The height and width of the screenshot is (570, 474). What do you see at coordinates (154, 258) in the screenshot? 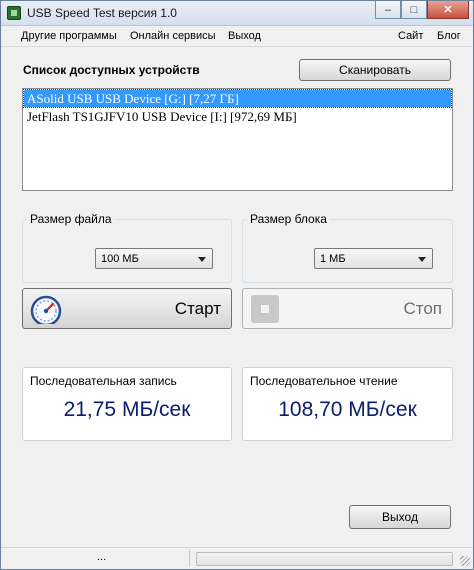
I see `file-size-select: 100 МБ` at bounding box center [154, 258].